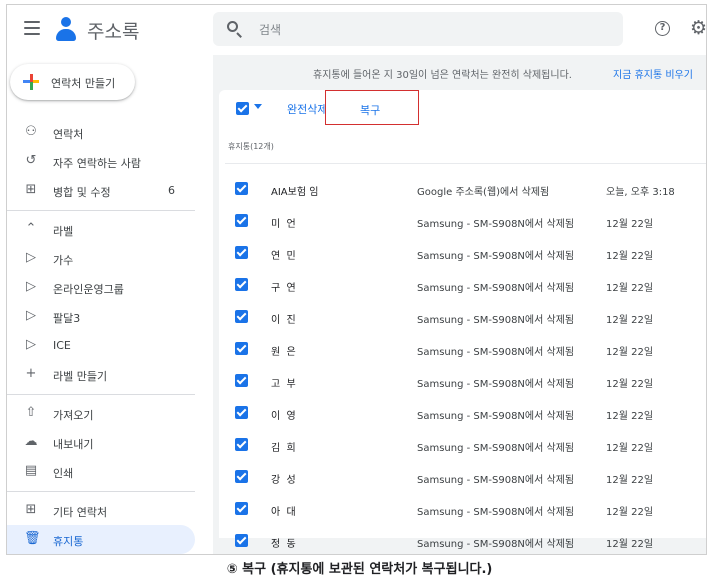 This screenshot has height=577, width=719. I want to click on deleted-date: 오늘, 오후 3:18, so click(640, 192).